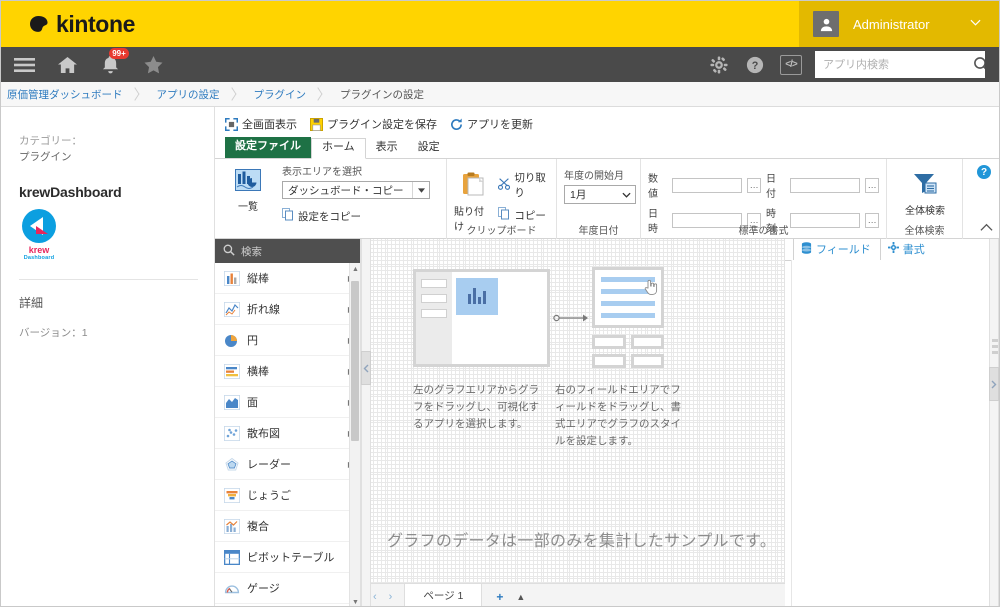 This screenshot has height=607, width=1000. Describe the element at coordinates (231, 464) in the screenshot. I see `radar-chart-icon` at that location.